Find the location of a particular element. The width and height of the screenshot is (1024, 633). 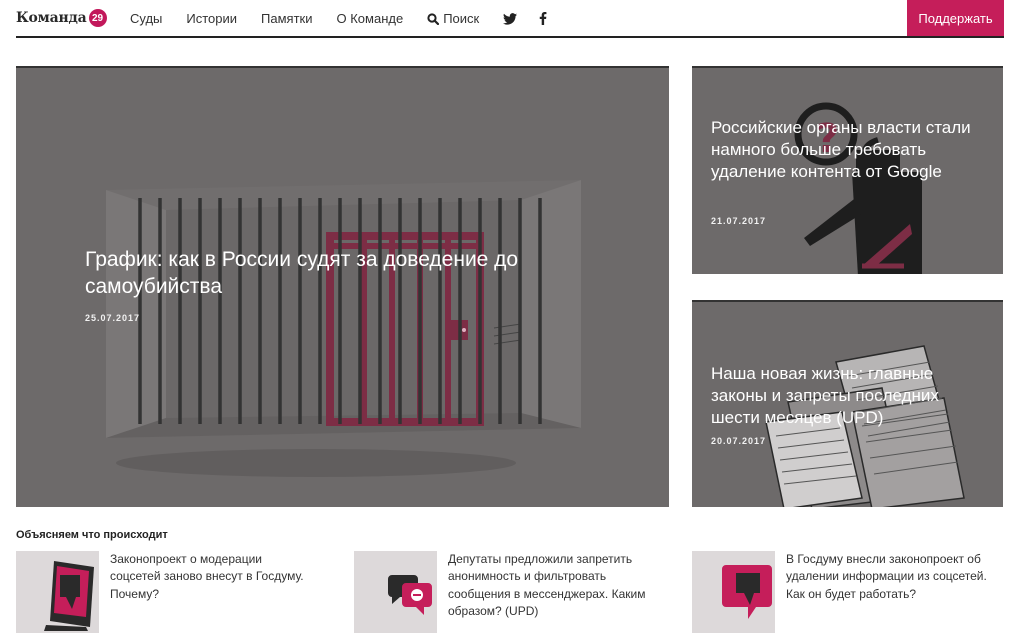

logo-text: Команда is located at coordinates (51, 18).